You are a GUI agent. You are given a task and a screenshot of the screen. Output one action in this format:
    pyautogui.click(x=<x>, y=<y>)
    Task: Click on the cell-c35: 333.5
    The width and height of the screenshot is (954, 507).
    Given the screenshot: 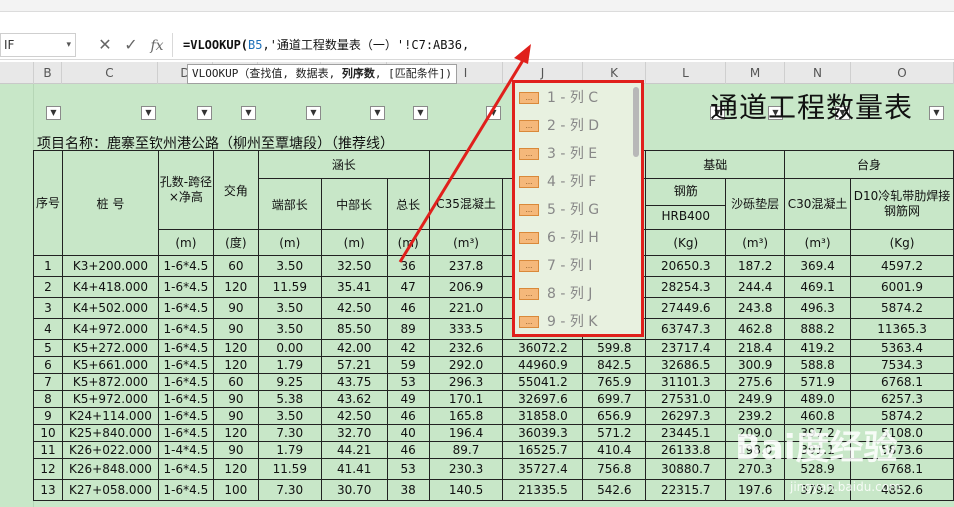 What is the action you would take?
    pyautogui.click(x=466, y=329)
    